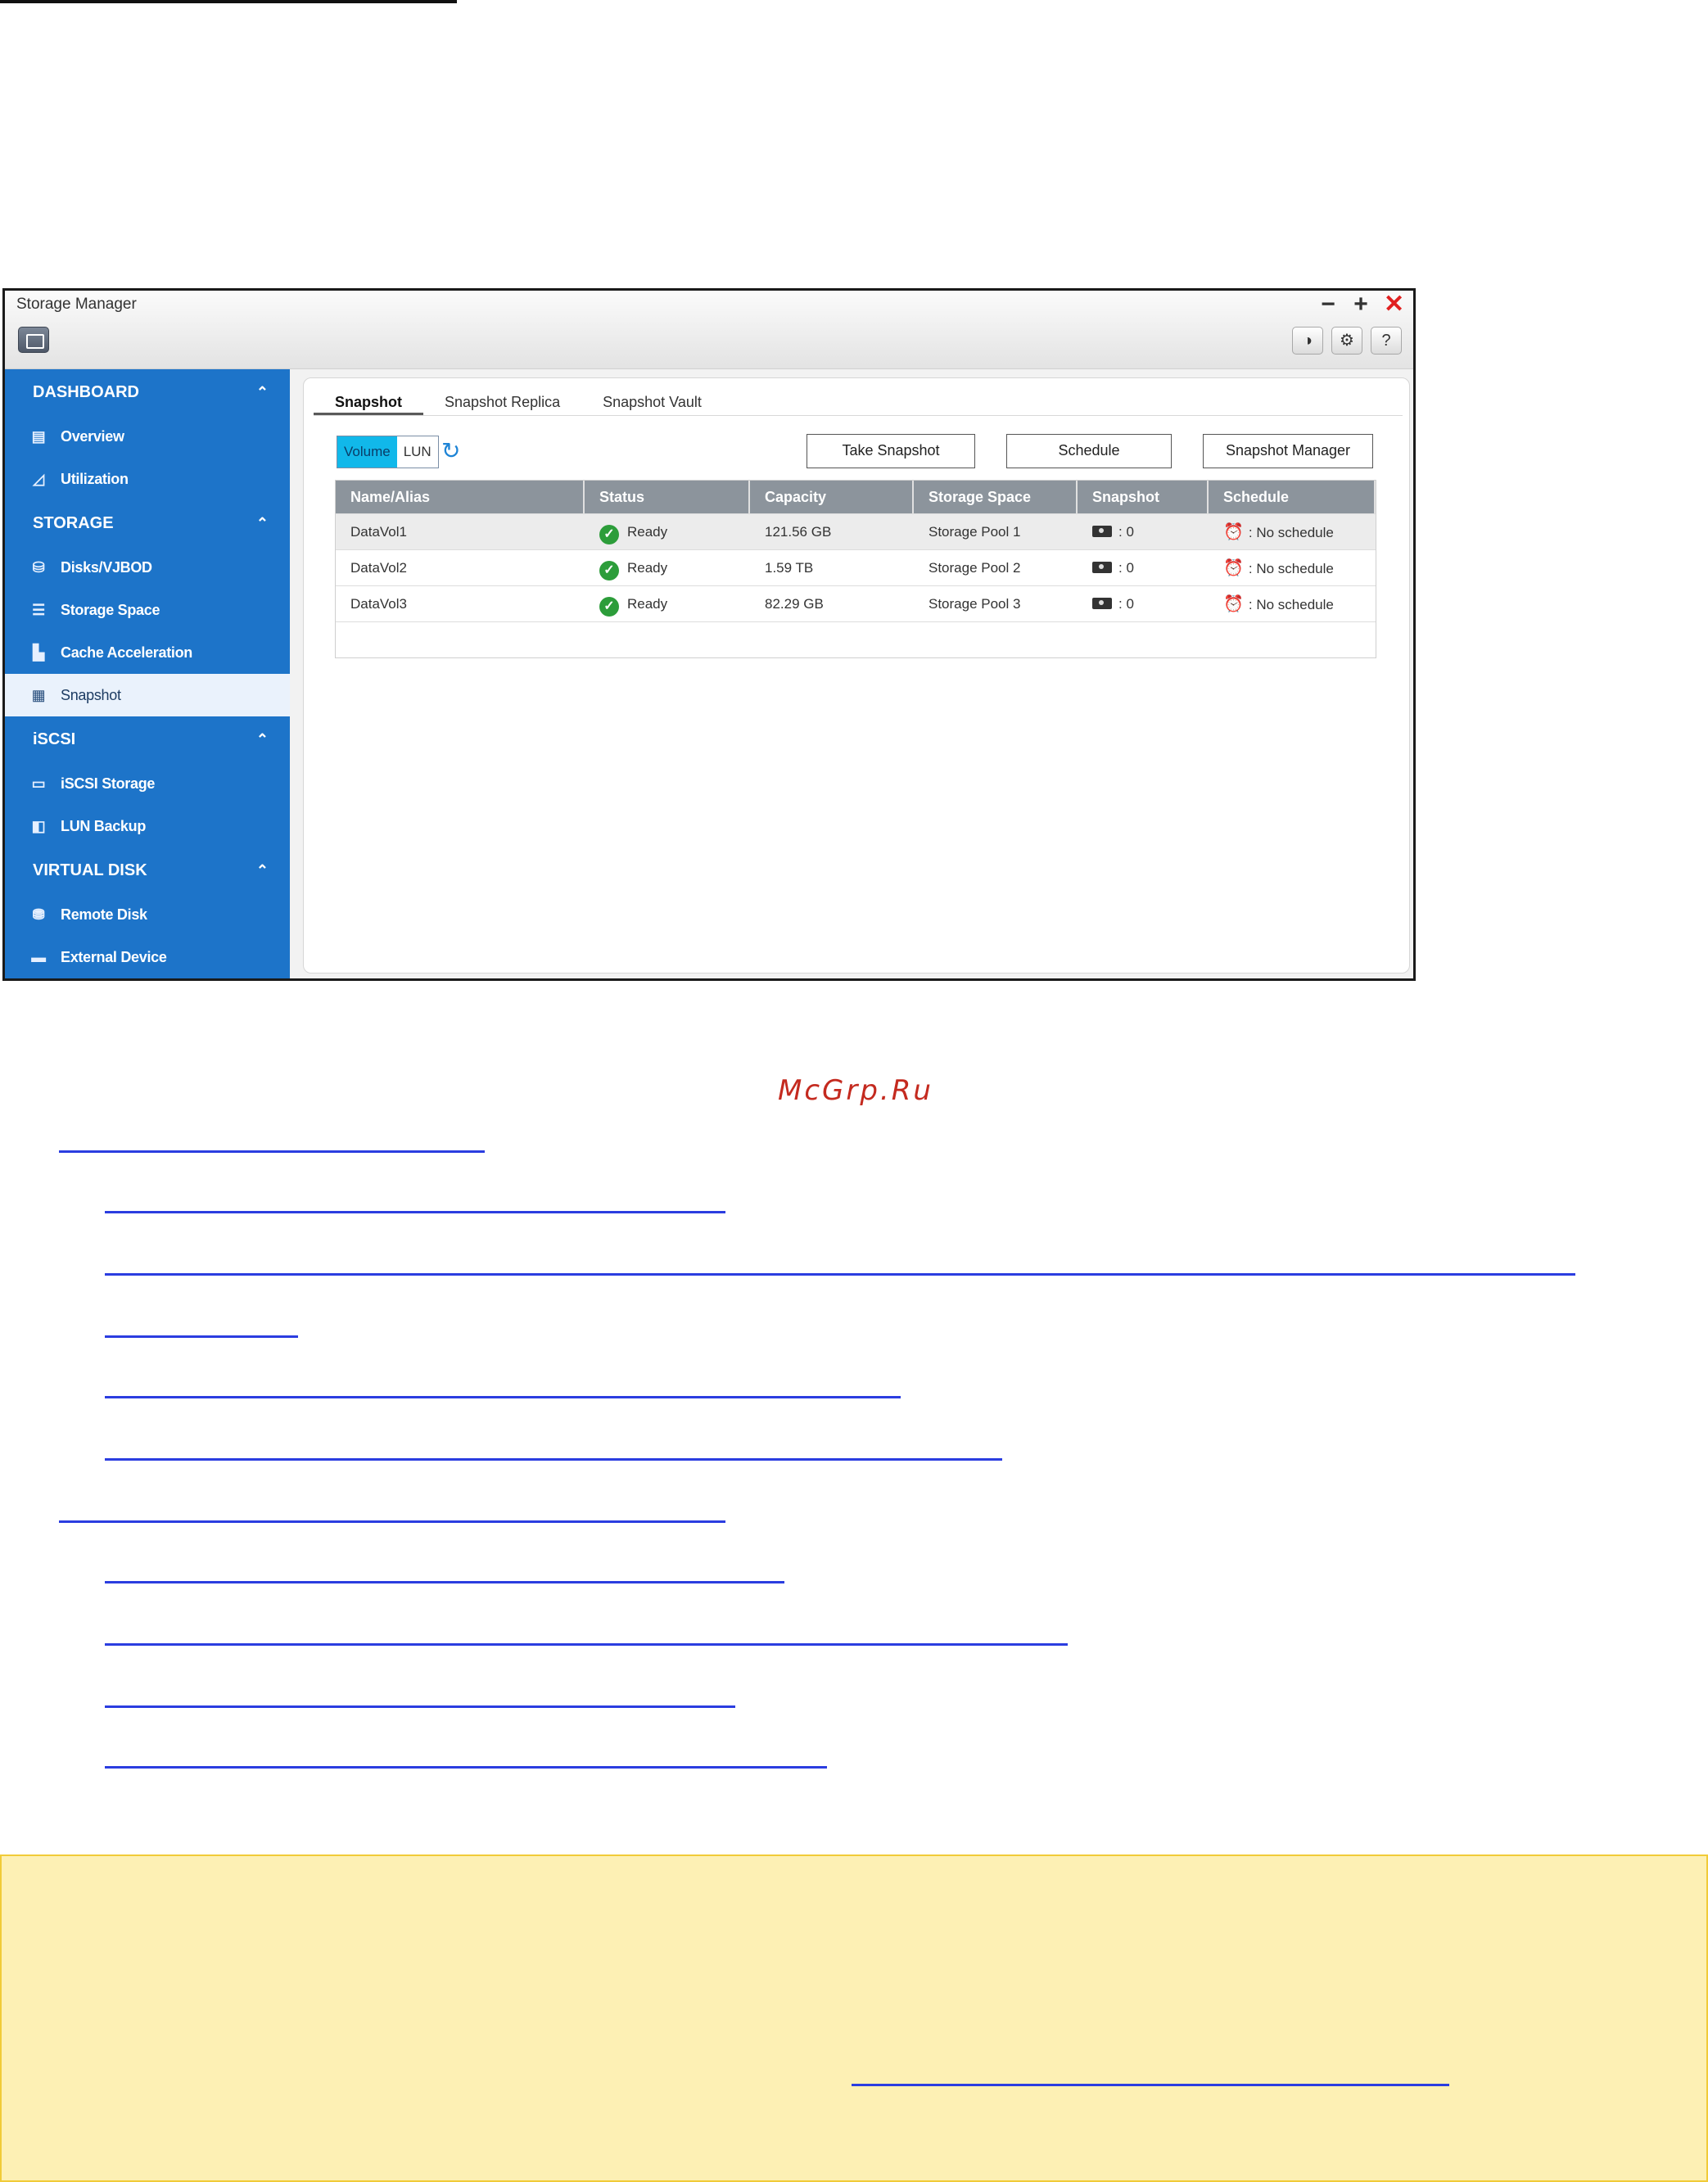  I want to click on title-bar: Storage Manager − + ✕ ◑ ⚙ ?, so click(709, 330).